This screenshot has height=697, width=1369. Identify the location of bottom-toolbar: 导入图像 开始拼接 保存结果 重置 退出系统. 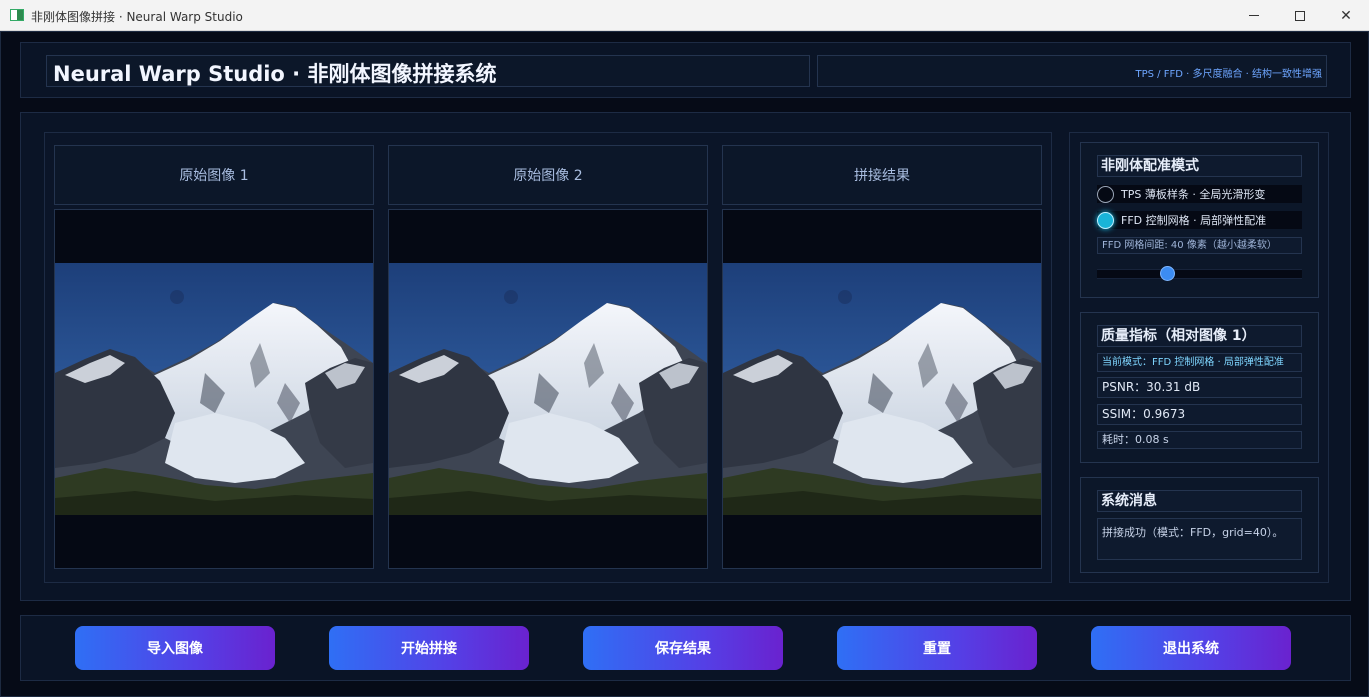
(685, 648).